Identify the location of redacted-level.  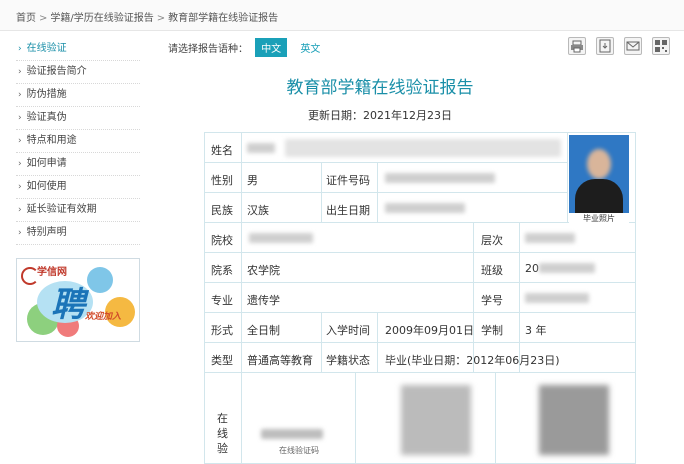
(550, 238).